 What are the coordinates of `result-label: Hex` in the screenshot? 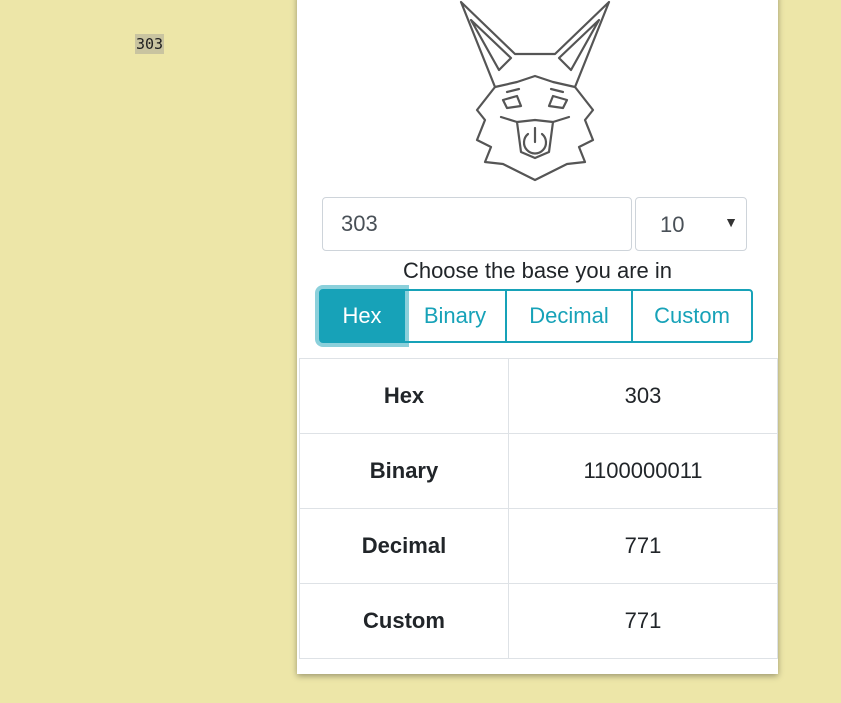 It's located at (404, 396).